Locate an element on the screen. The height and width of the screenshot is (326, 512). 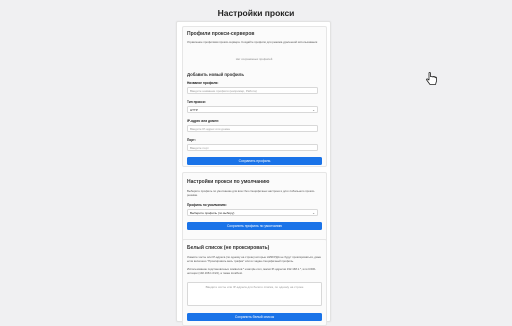
port-input: Введите порт is located at coordinates (252, 147).